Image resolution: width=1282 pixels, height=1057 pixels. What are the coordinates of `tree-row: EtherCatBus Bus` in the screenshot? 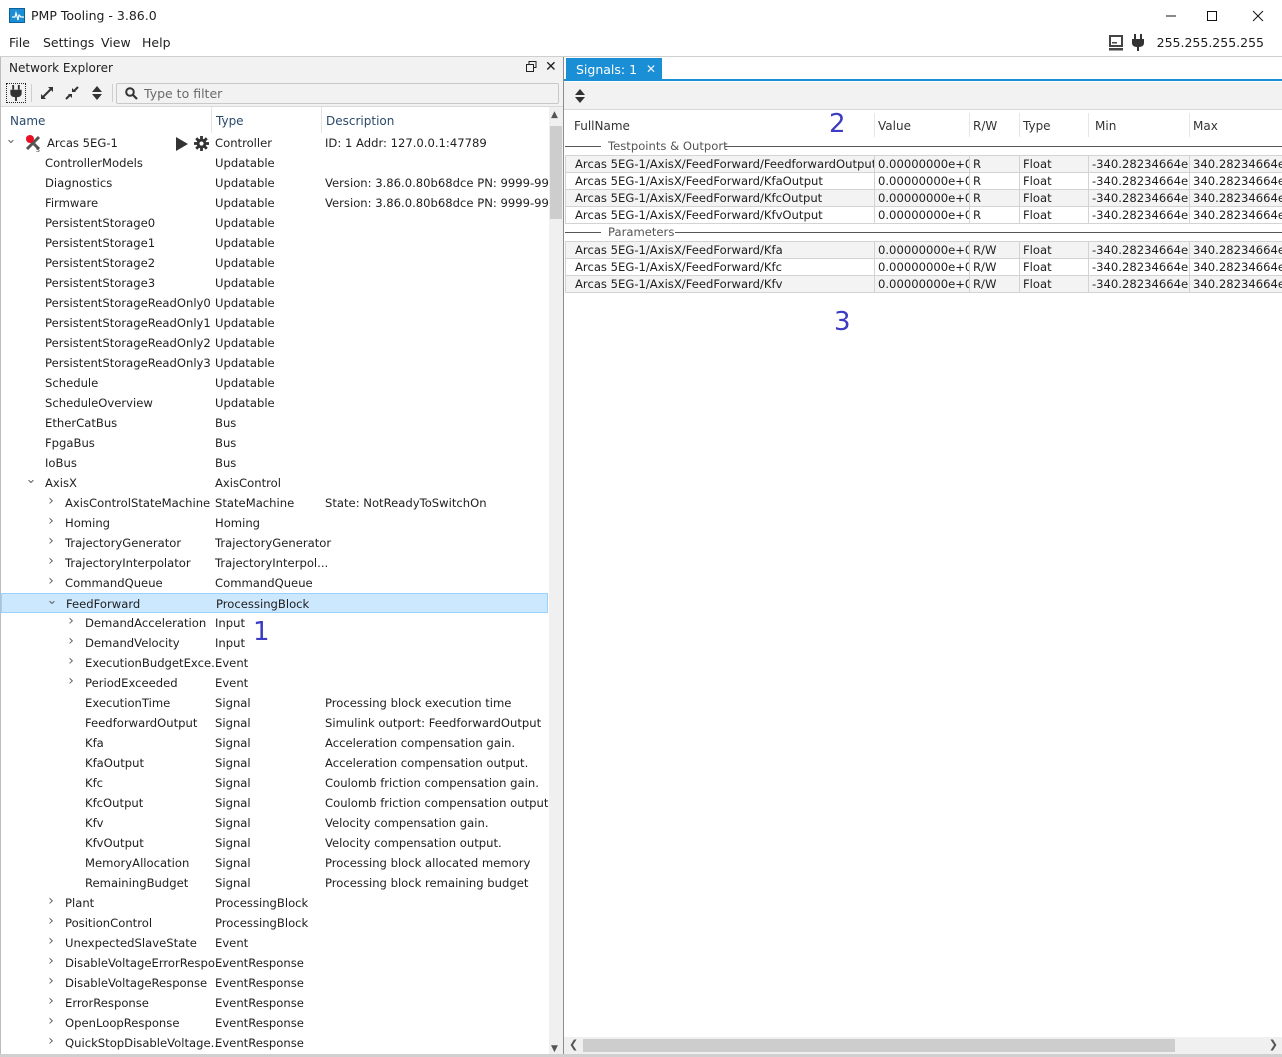 It's located at (274, 423).